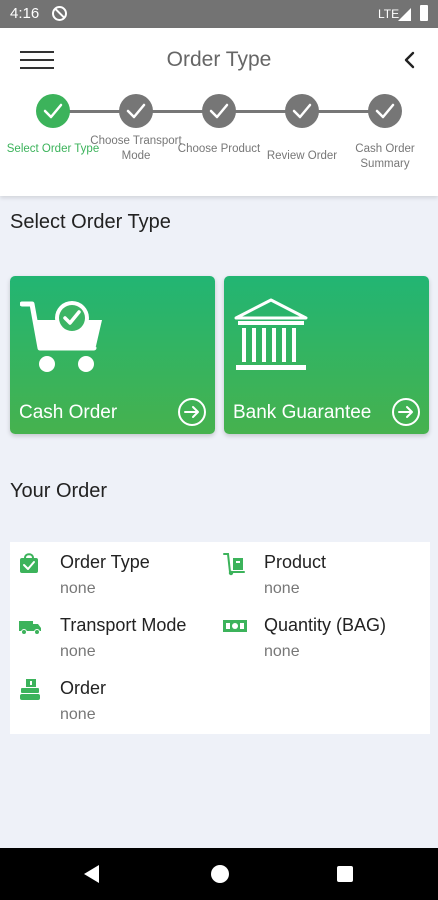  I want to click on shopping-bag-icon, so click(29, 563).